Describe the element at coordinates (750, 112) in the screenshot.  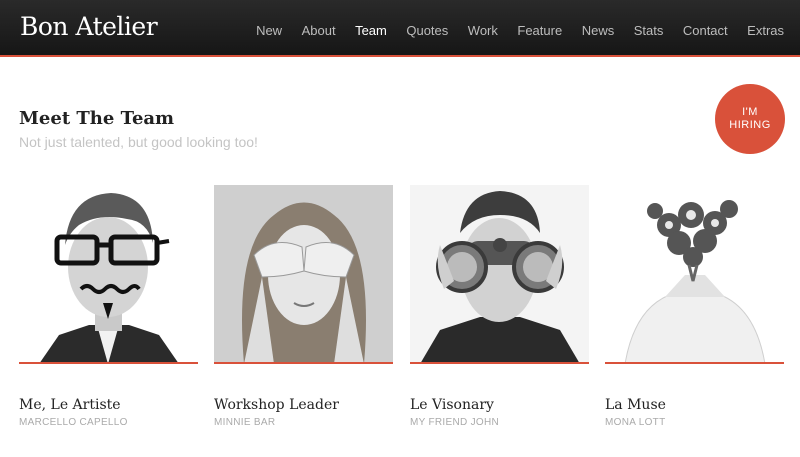
I see `hiring-badge-line1: I'M` at that location.